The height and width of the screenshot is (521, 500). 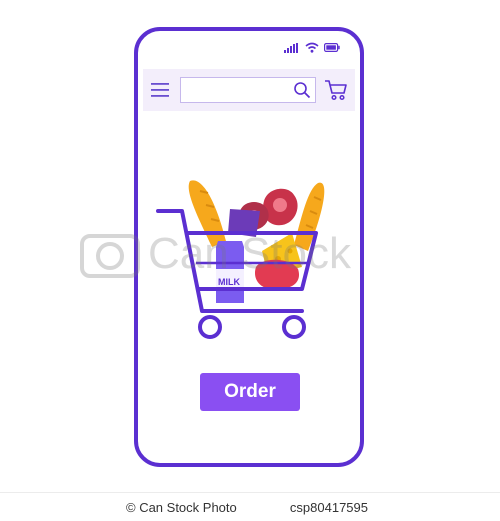 What do you see at coordinates (250, 392) in the screenshot?
I see `order-button: Order` at bounding box center [250, 392].